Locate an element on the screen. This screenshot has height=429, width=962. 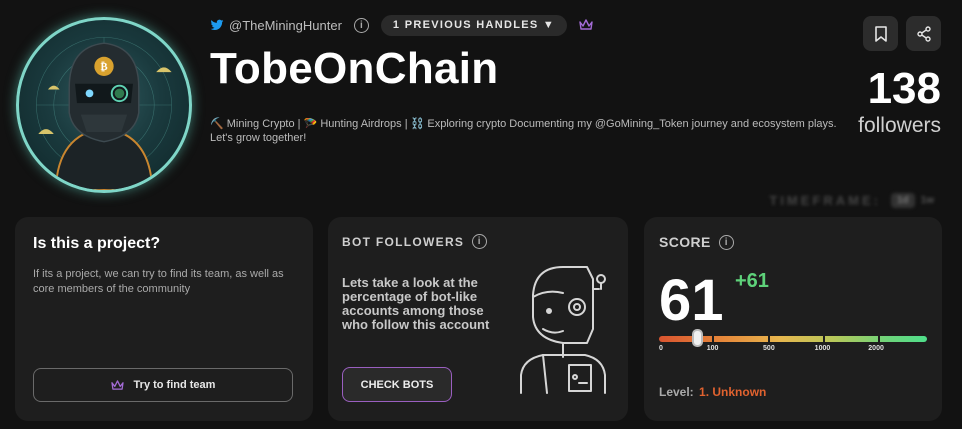
score-level: Level: 1. Unknown is located at coordinates (712, 392).